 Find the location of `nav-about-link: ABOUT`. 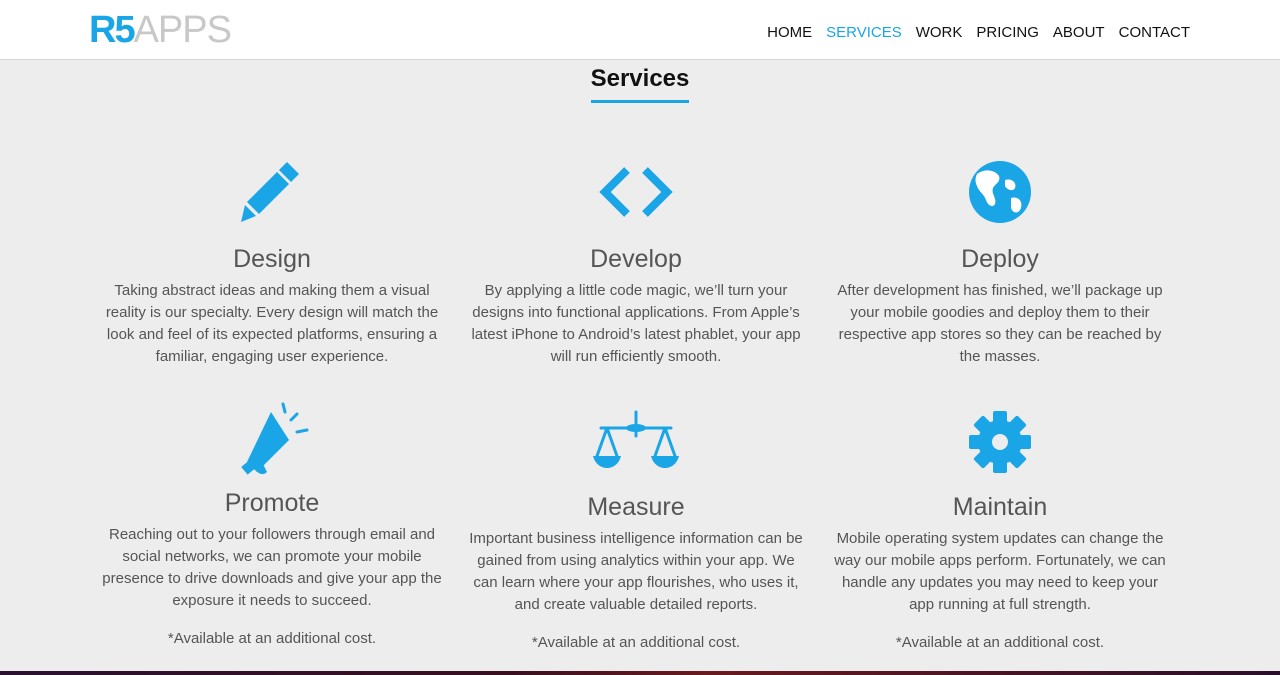

nav-about-link: ABOUT is located at coordinates (1079, 33).